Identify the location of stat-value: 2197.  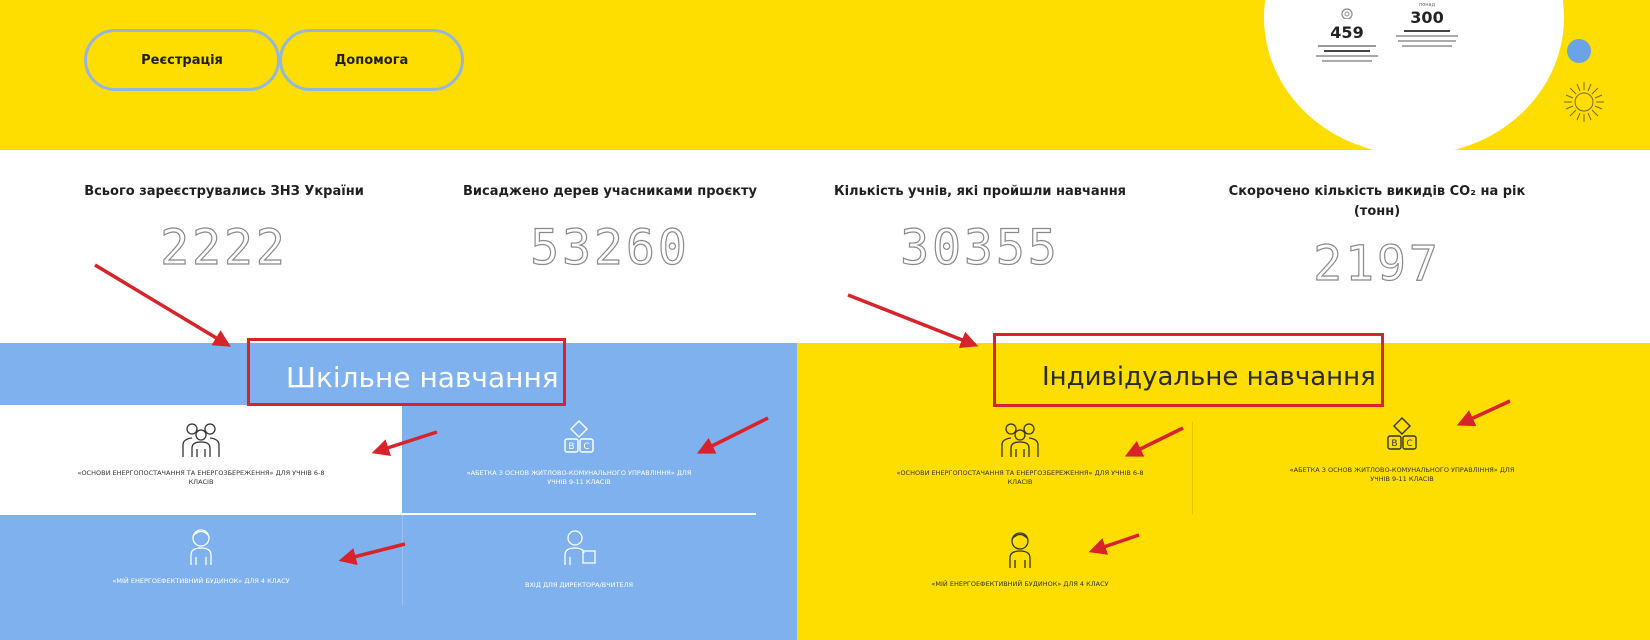
(1377, 263).